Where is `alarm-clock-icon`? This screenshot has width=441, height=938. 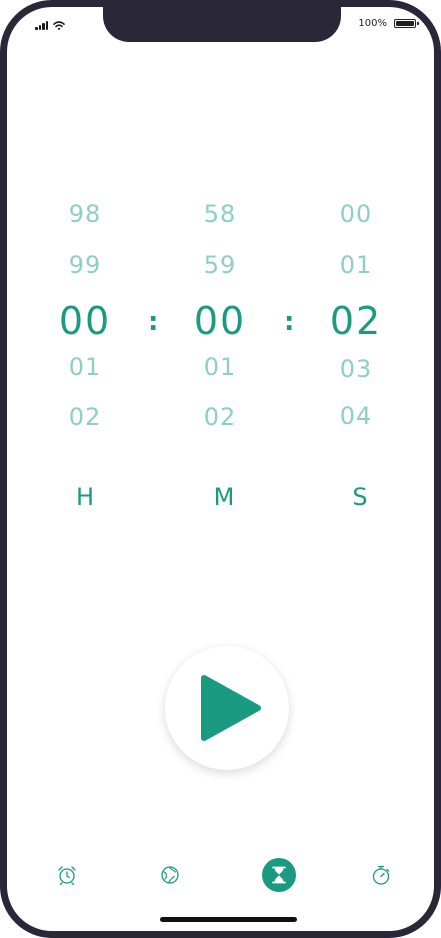 alarm-clock-icon is located at coordinates (67, 876).